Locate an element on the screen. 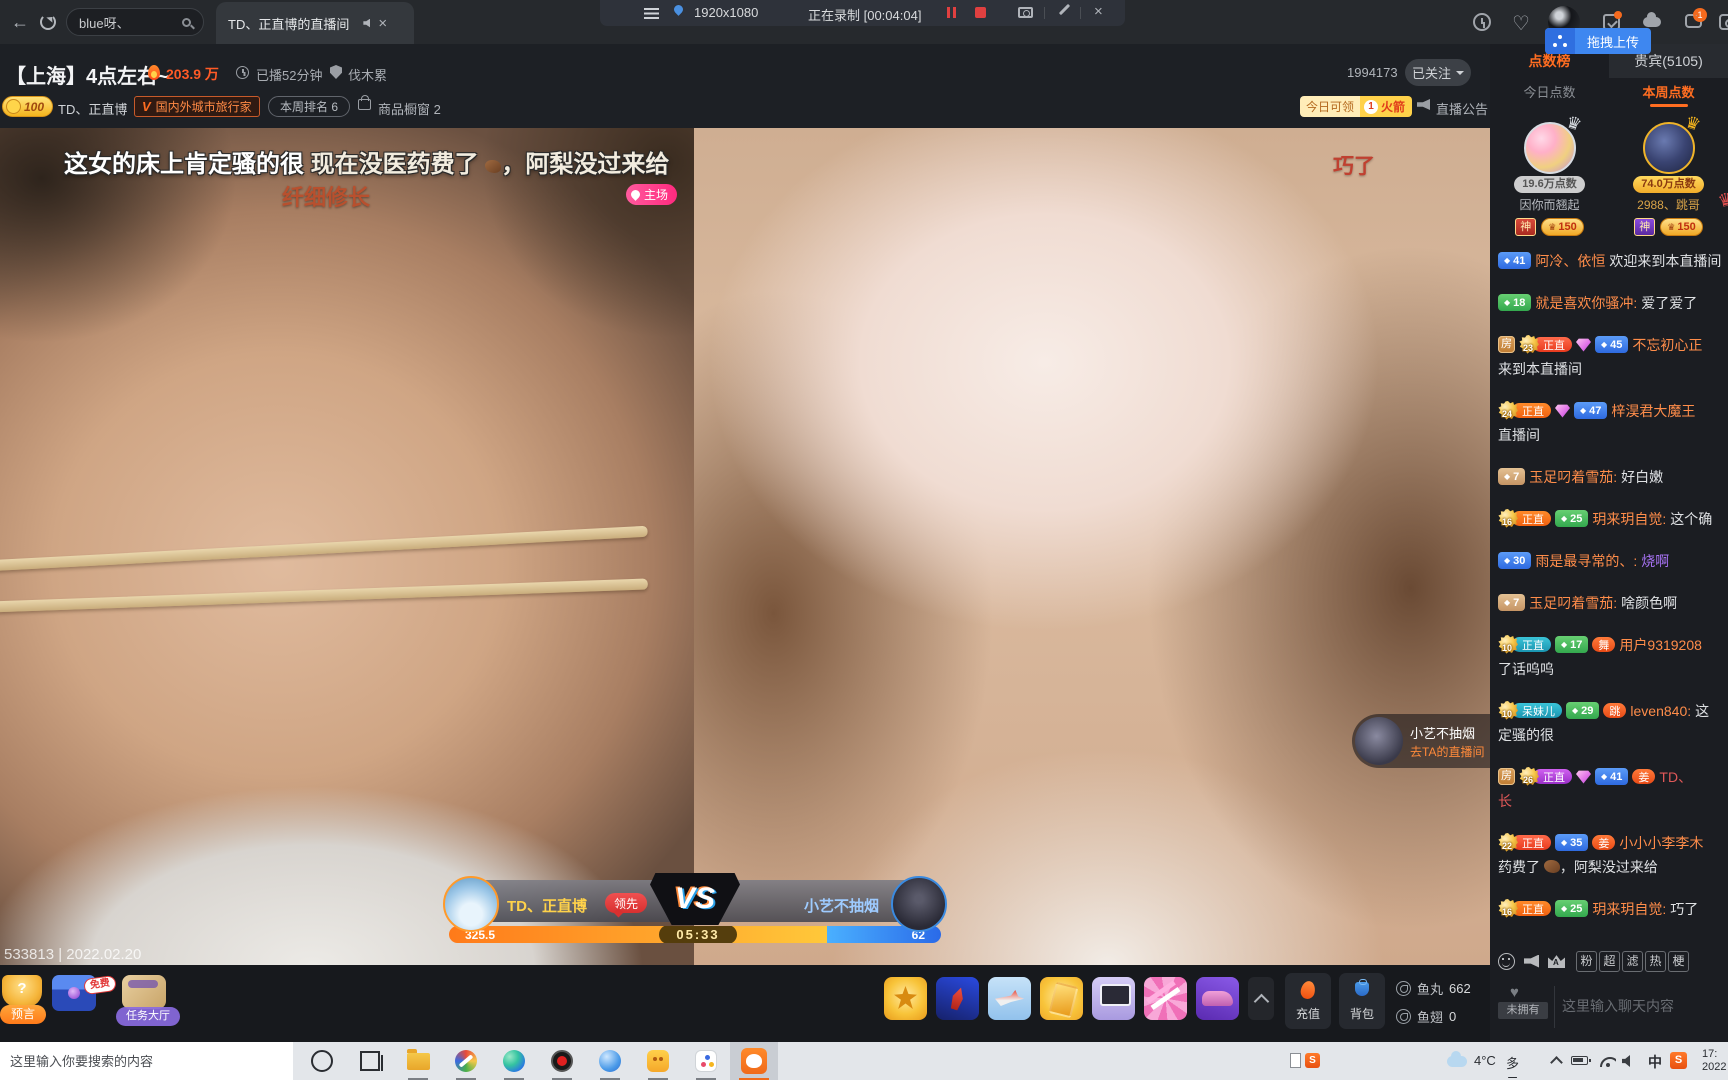 Image resolution: width=1728 pixels, height=1080 pixels. shop-window-label: 商品橱窗 2 is located at coordinates (409, 108).